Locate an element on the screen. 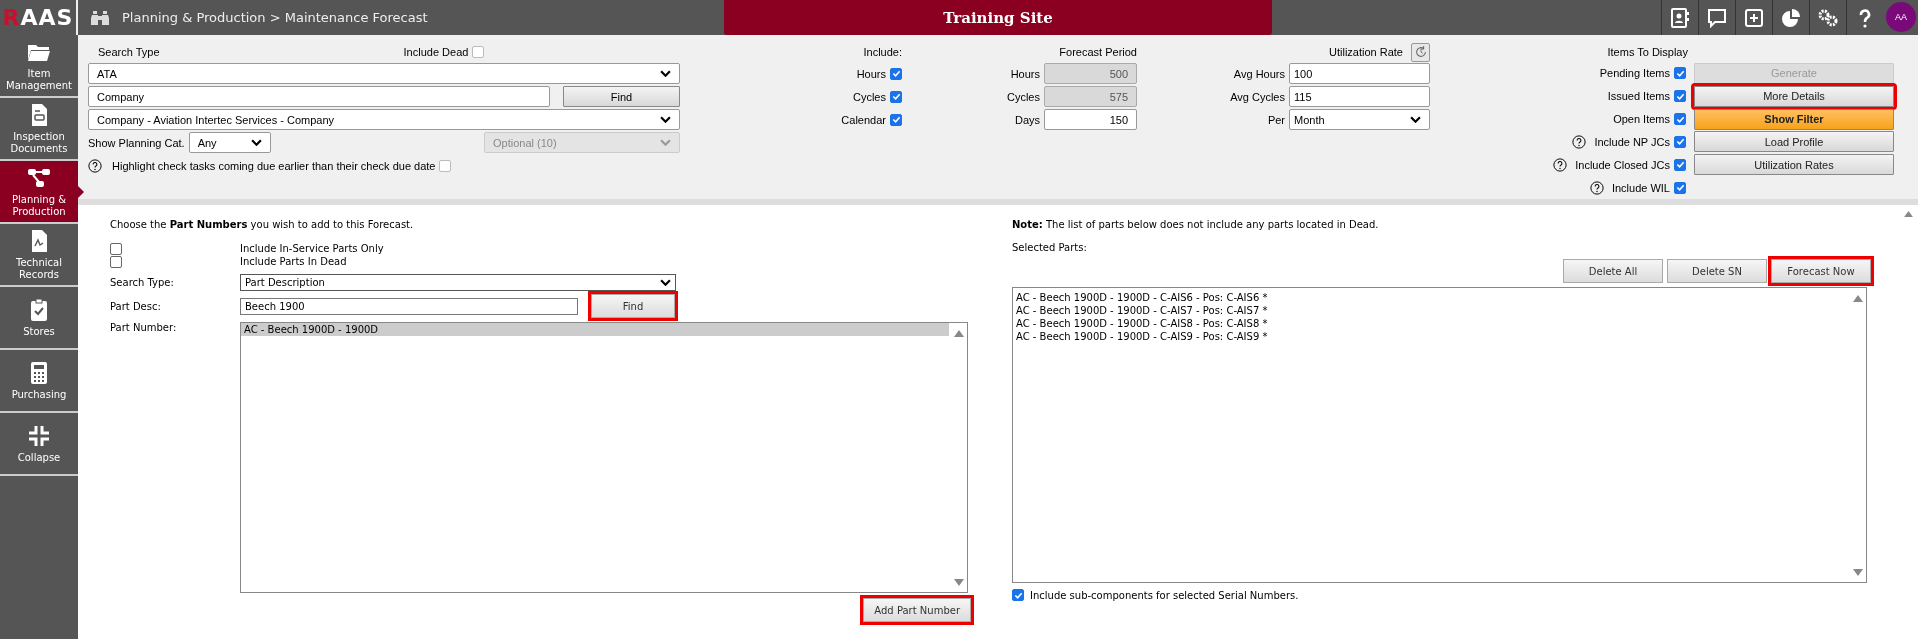 The width and height of the screenshot is (1918, 639). refresh-icon is located at coordinates (1420, 52).